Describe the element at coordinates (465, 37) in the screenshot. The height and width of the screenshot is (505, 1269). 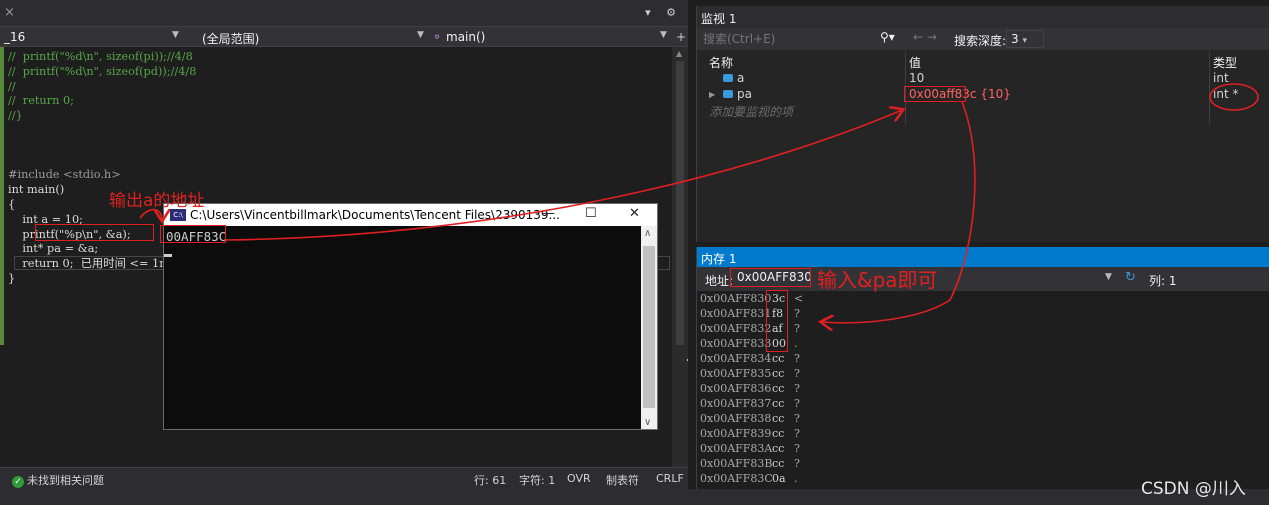
I see `nav-function-dropdown: main()` at that location.